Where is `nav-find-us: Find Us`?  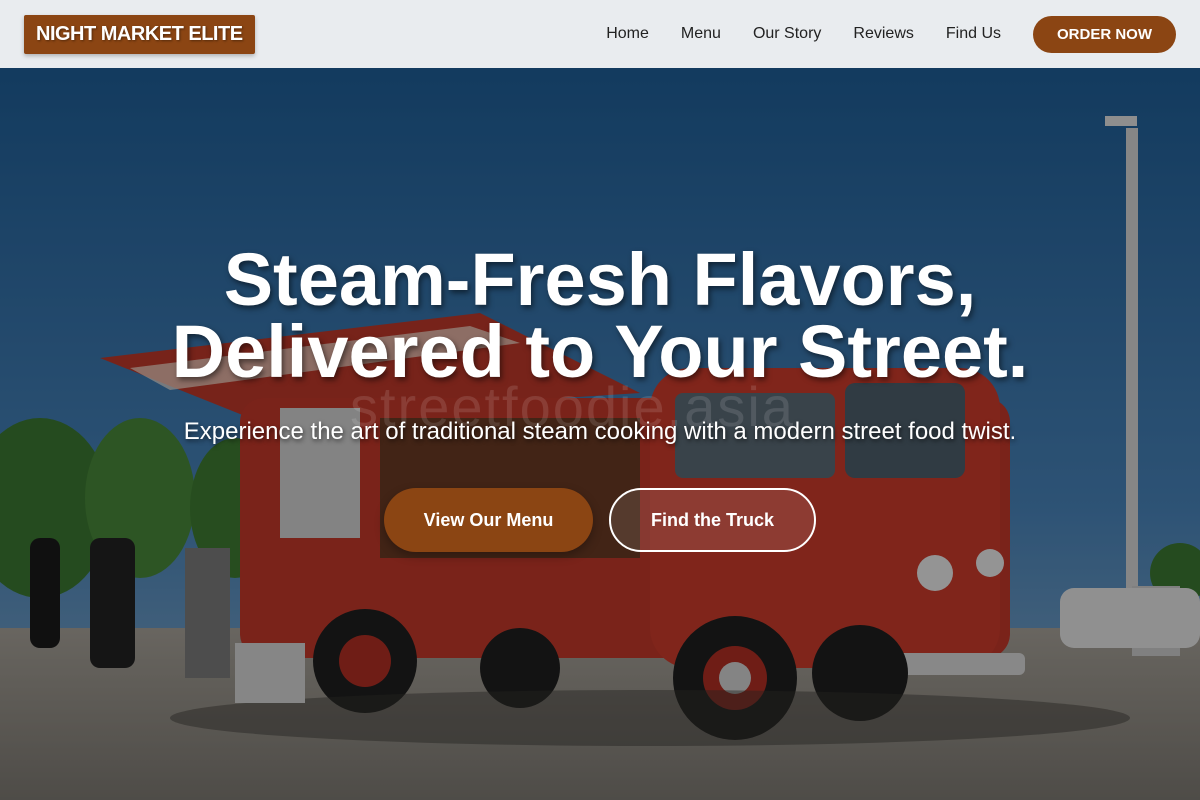
nav-find-us: Find Us is located at coordinates (973, 34).